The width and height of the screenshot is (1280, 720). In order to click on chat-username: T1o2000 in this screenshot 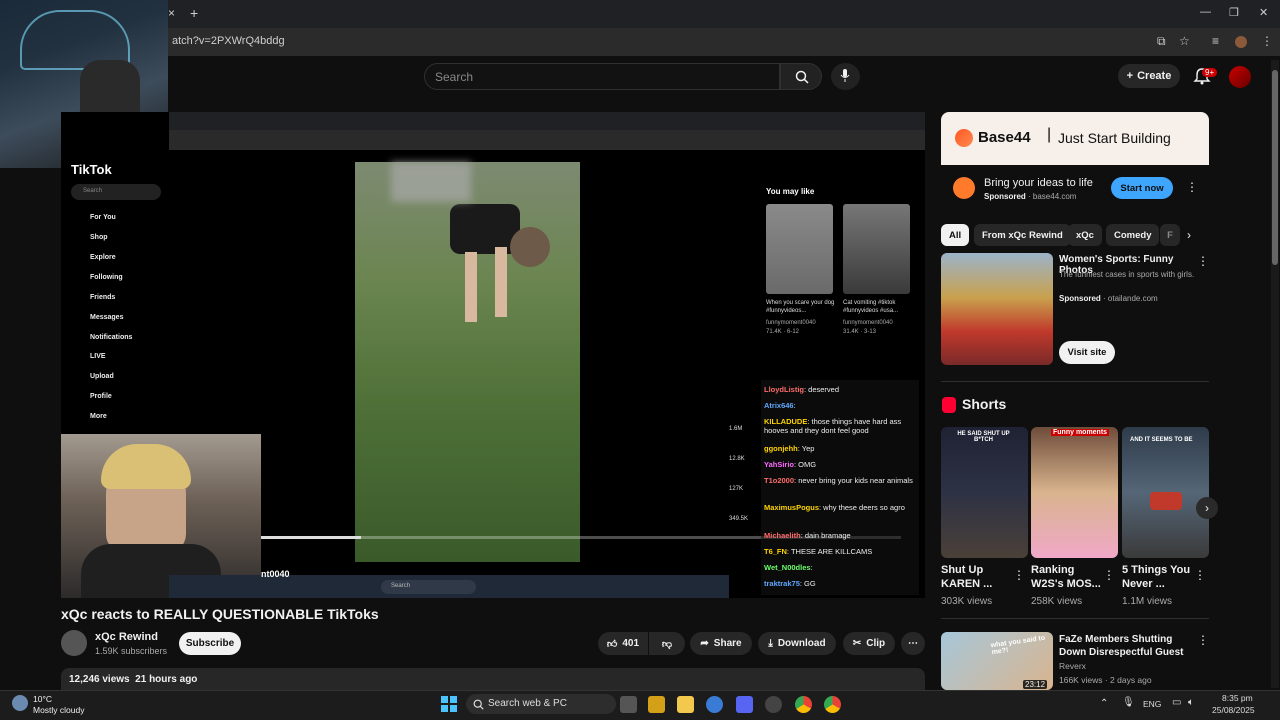, I will do `click(779, 480)`.